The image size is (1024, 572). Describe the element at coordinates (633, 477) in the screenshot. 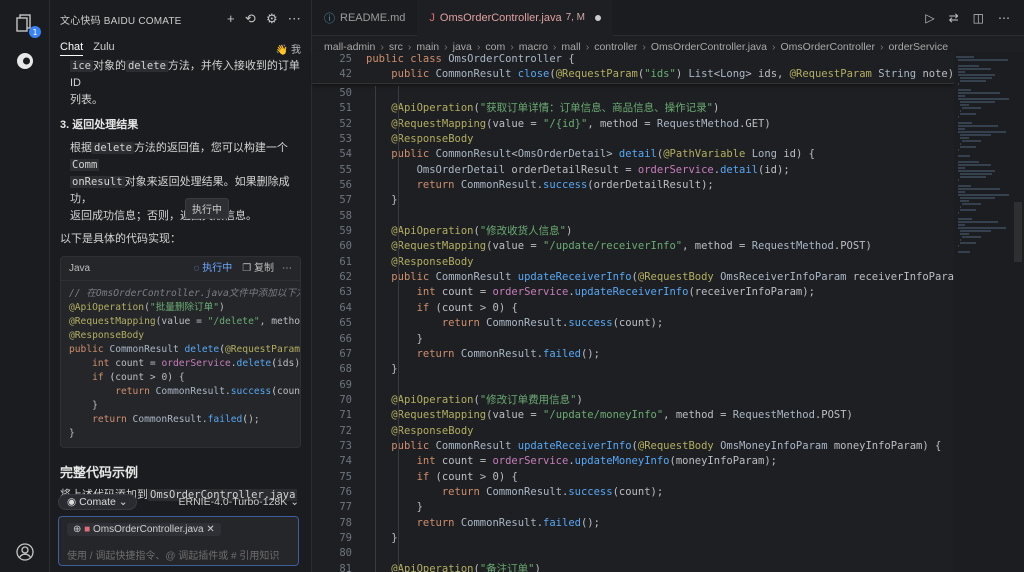

I see `code-line: 75 if (count > 0) {` at that location.